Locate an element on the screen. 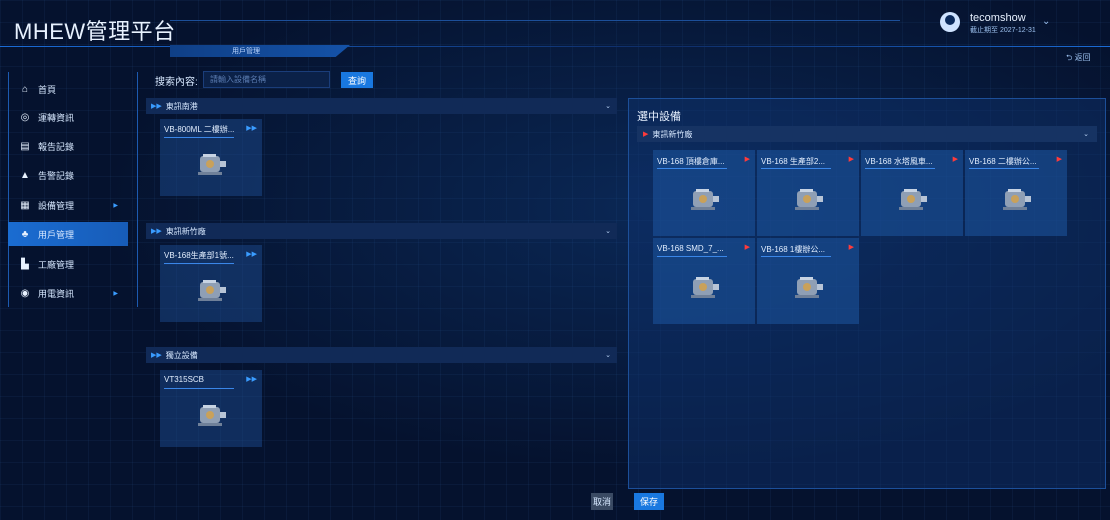 This screenshot has width=1110, height=520. home-icon: ⌂ is located at coordinates (25, 89).